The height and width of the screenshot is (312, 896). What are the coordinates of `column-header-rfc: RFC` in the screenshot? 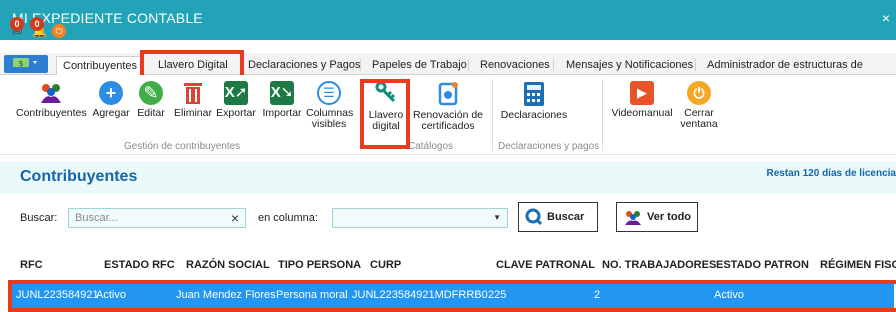 It's located at (31, 265).